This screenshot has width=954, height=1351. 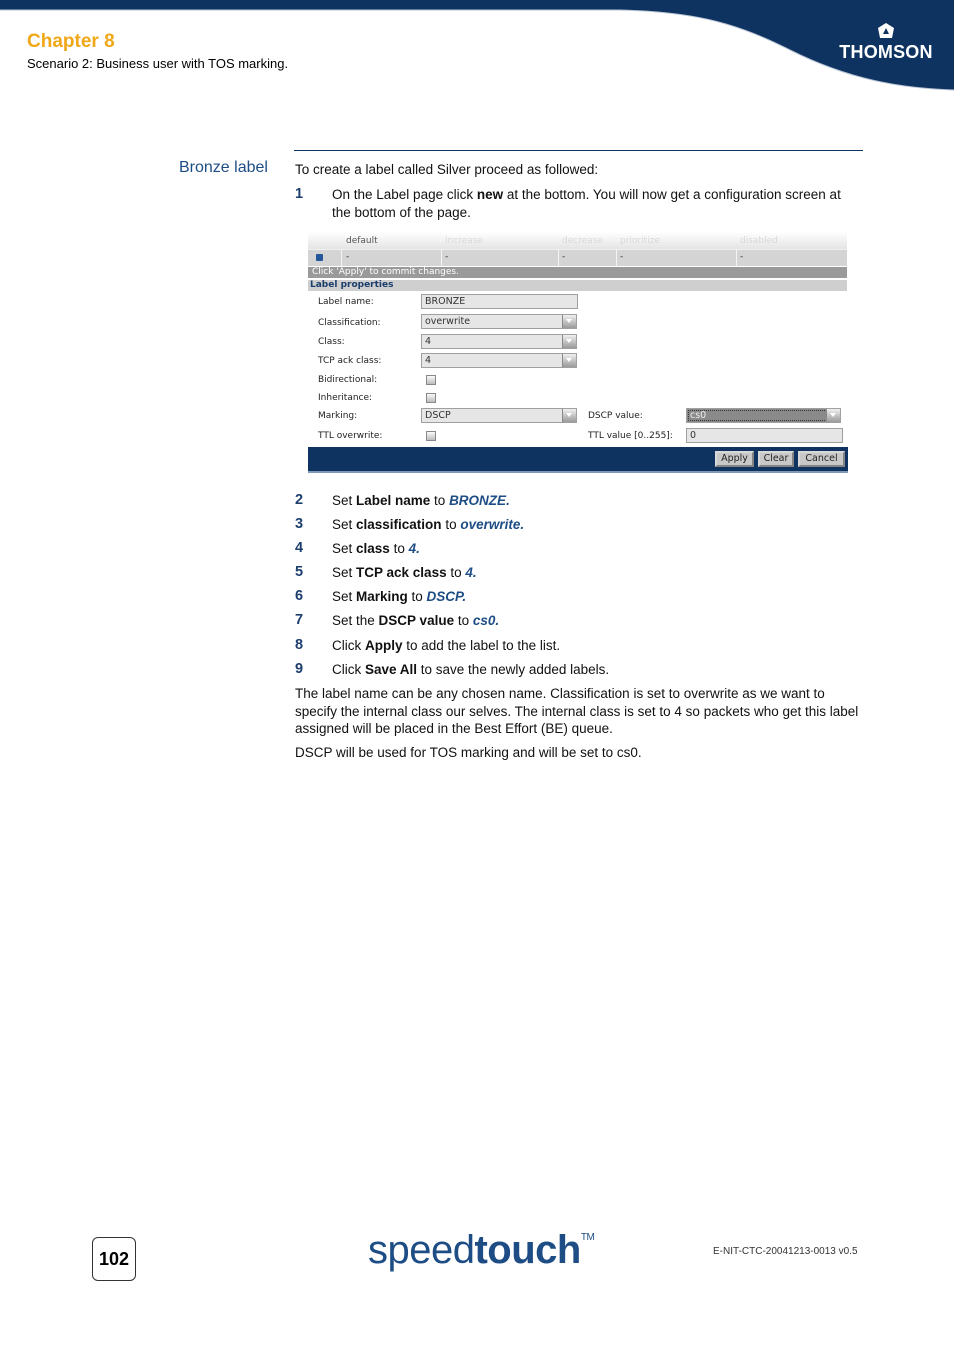 I want to click on section-heading: Bronze label, so click(x=223, y=167).